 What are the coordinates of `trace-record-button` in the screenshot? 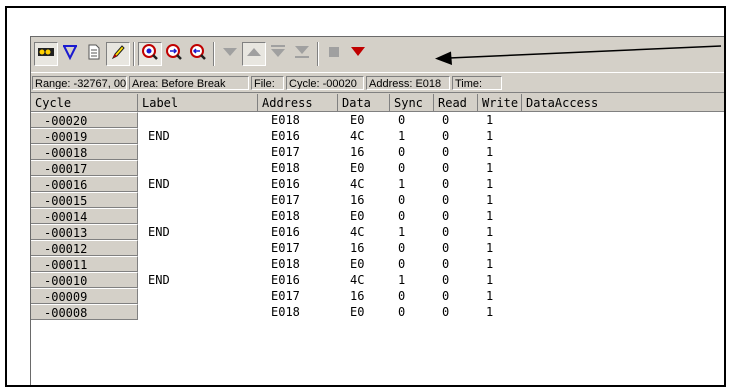 It's located at (46, 54).